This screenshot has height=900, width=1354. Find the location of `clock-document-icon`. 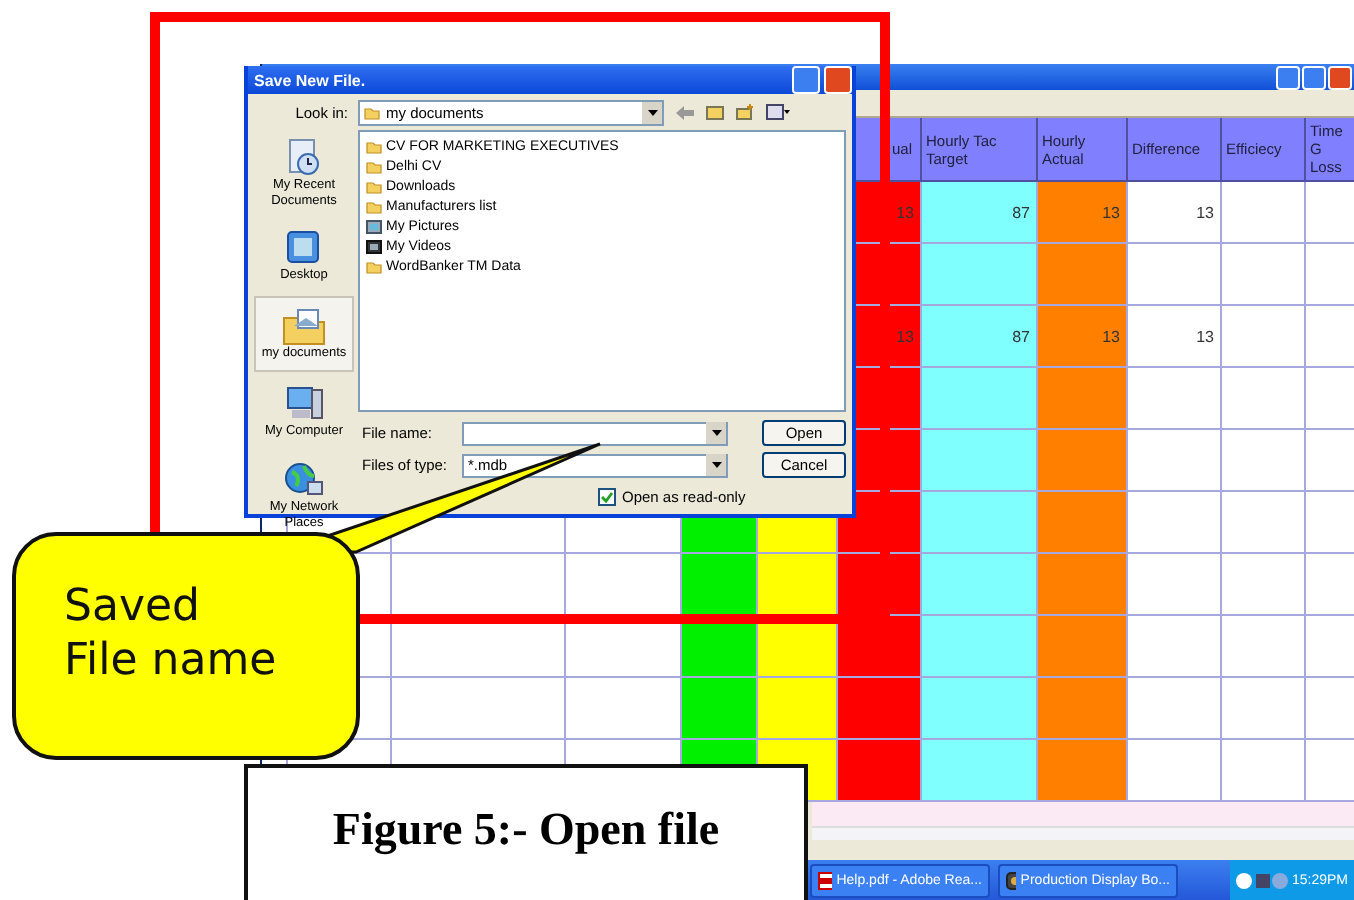

clock-document-icon is located at coordinates (304, 158).